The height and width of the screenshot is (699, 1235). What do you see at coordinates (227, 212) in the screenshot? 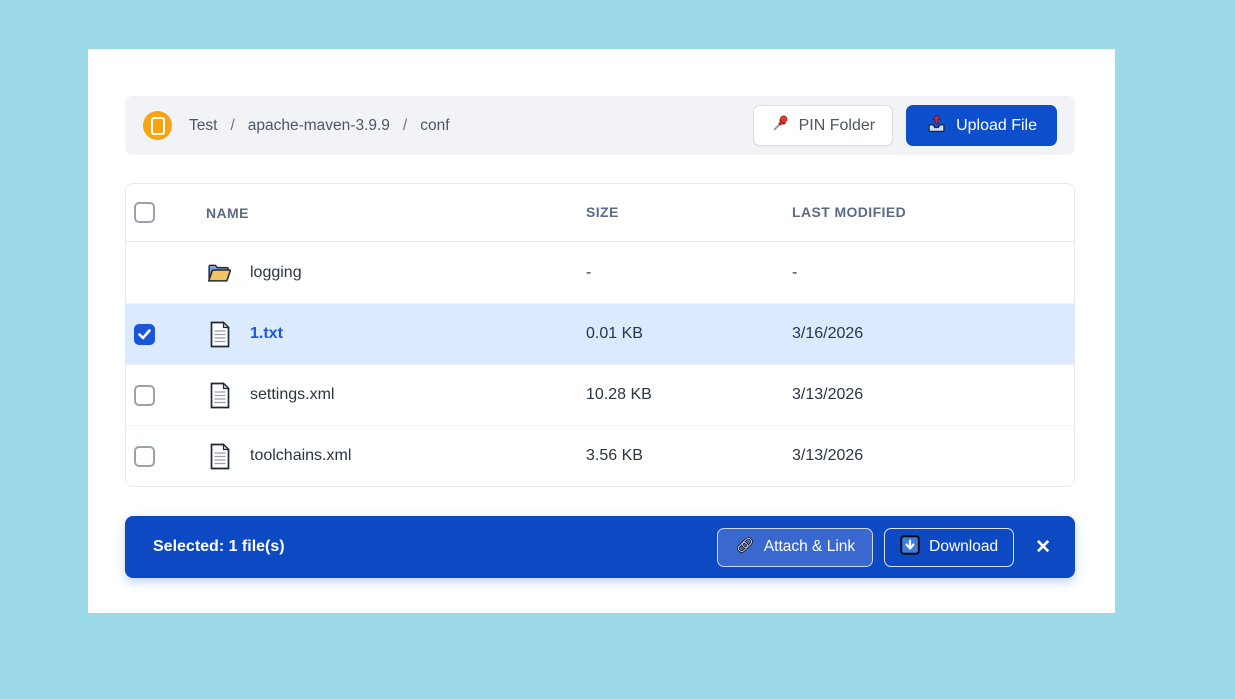
I see `column-header-name: NAME` at bounding box center [227, 212].